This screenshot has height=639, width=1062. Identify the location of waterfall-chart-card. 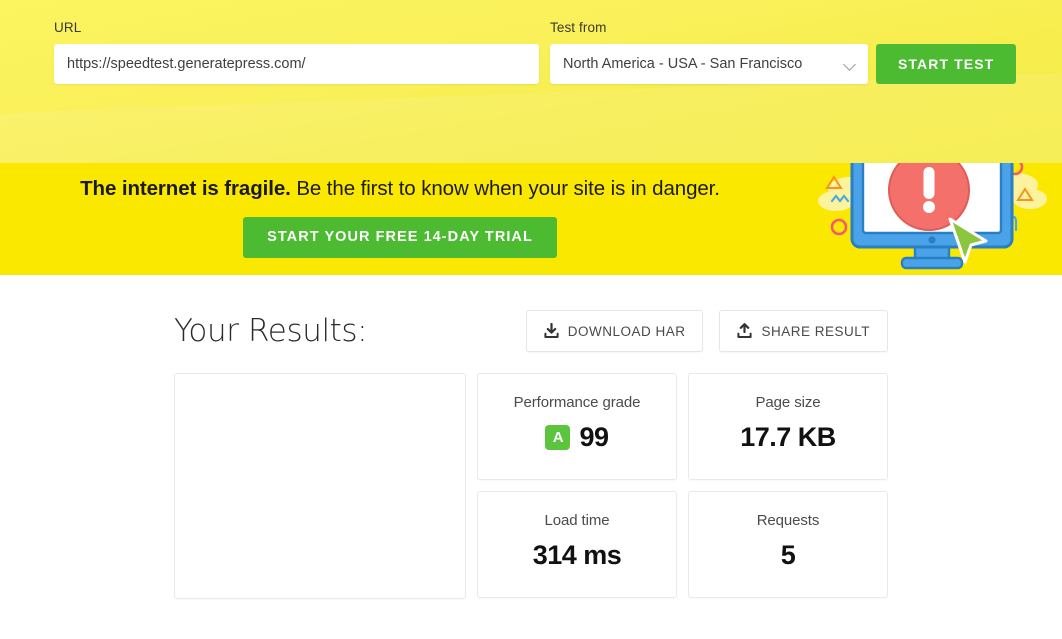
(320, 486).